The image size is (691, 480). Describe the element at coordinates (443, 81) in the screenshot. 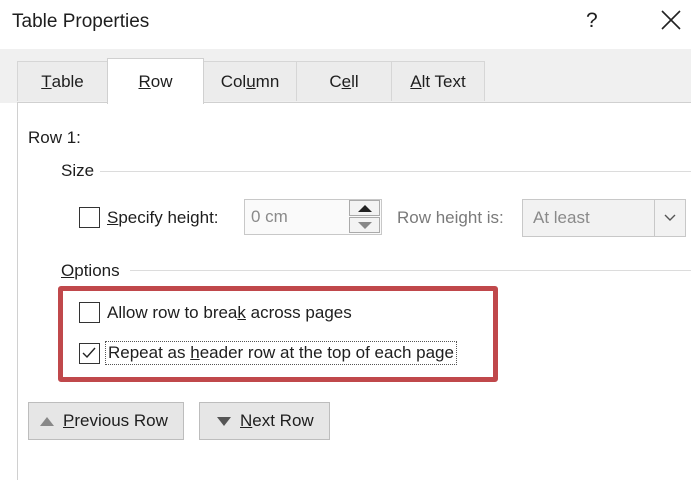

I see `tab-label: lt Text` at that location.